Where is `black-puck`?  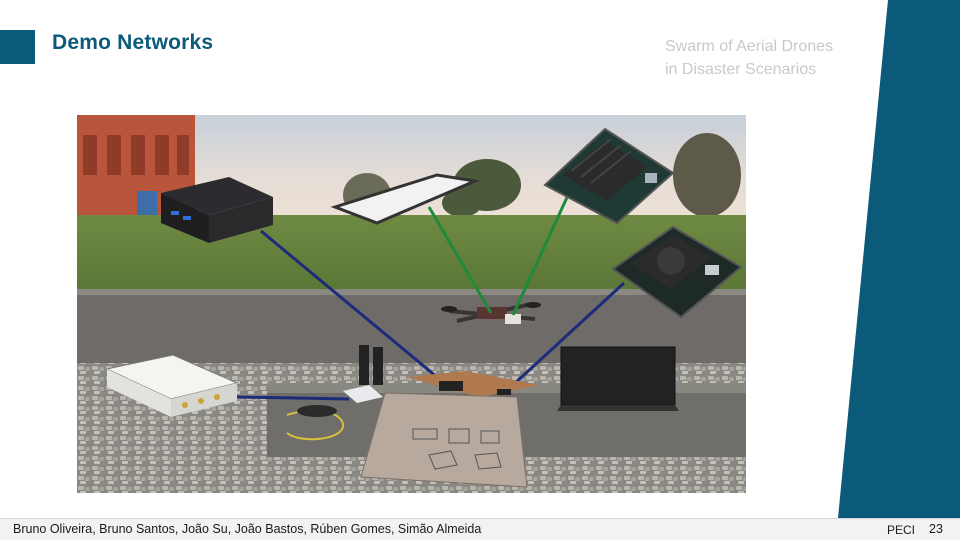 black-puck is located at coordinates (317, 411).